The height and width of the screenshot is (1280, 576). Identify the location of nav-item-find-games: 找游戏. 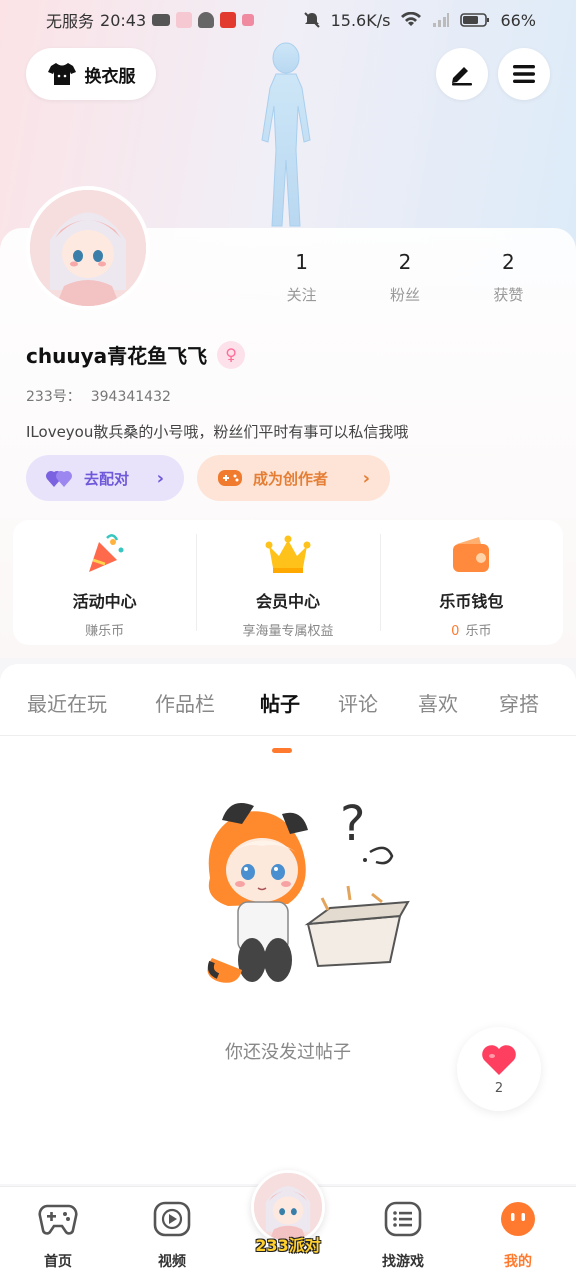
(403, 1236).